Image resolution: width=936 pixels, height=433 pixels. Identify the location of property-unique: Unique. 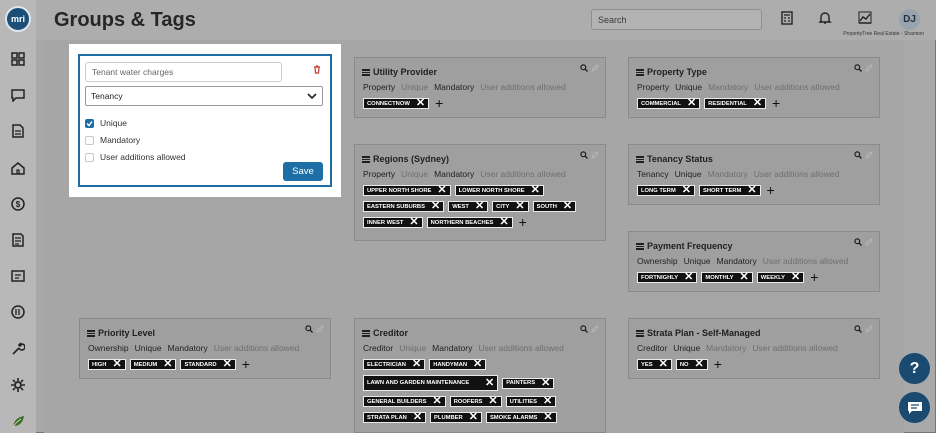
(687, 348).